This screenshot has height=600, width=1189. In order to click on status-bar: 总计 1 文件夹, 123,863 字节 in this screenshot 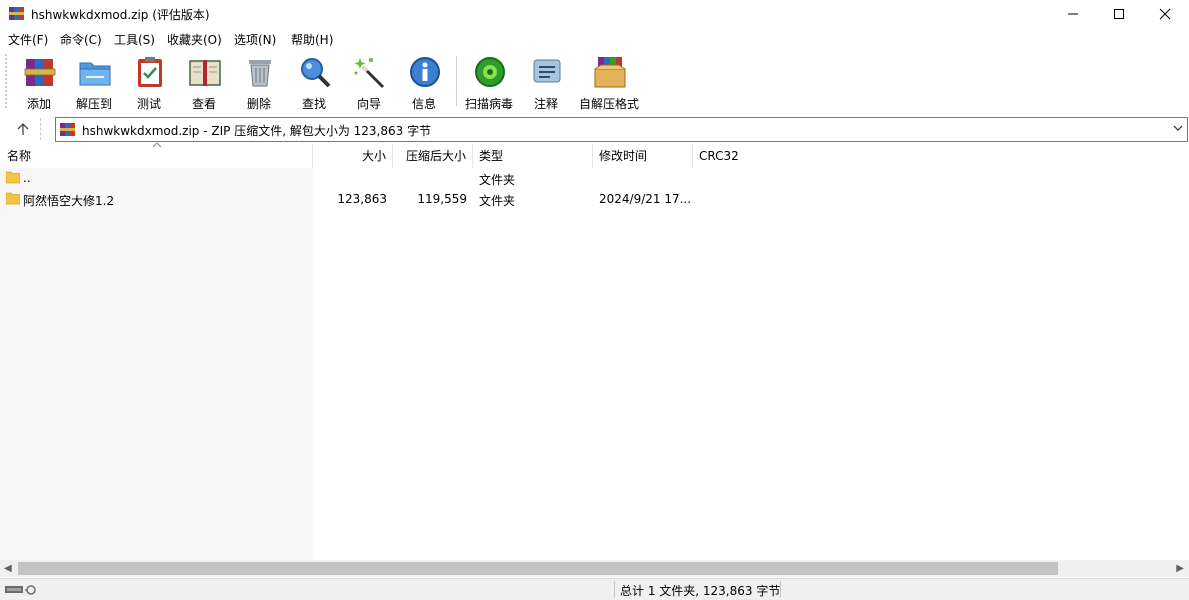, I will do `click(594, 589)`.